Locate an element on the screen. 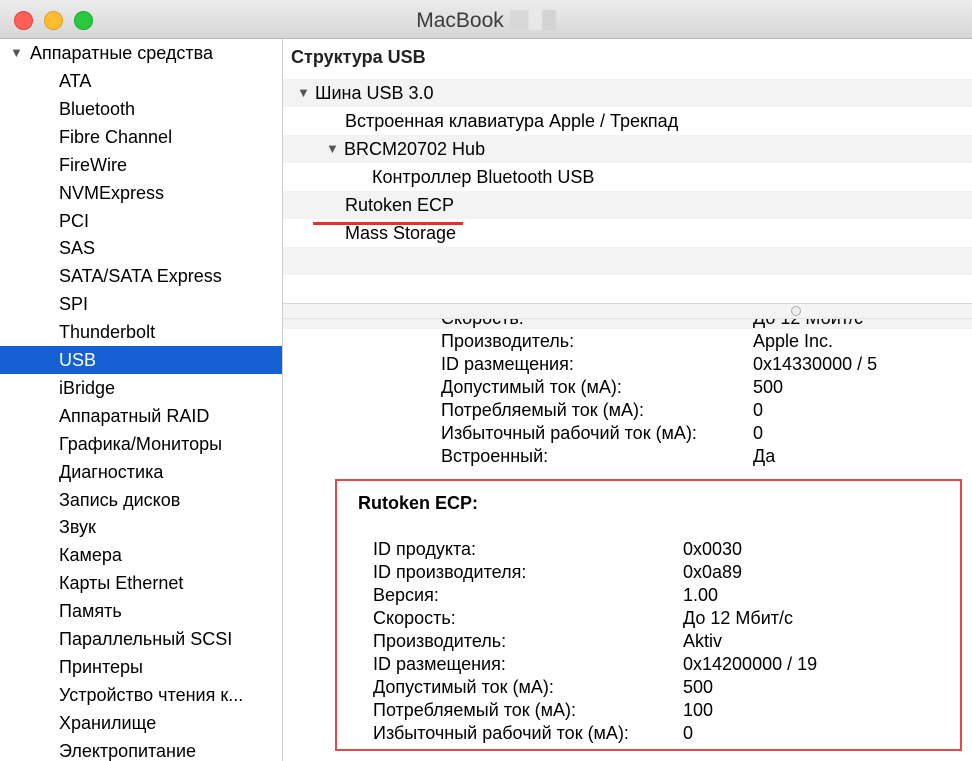 Image resolution: width=972 pixels, height=761 pixels. detail-key: Производитель: is located at coordinates (508, 341).